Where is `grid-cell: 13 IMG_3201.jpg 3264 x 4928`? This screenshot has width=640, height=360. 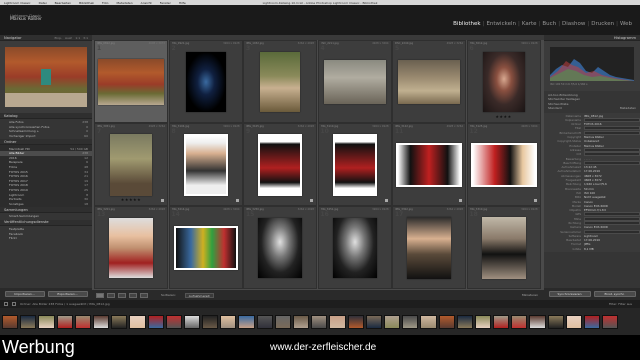 grid-cell: 13 IMG_3201.jpg 3264 x 4928 is located at coordinates (131, 247).